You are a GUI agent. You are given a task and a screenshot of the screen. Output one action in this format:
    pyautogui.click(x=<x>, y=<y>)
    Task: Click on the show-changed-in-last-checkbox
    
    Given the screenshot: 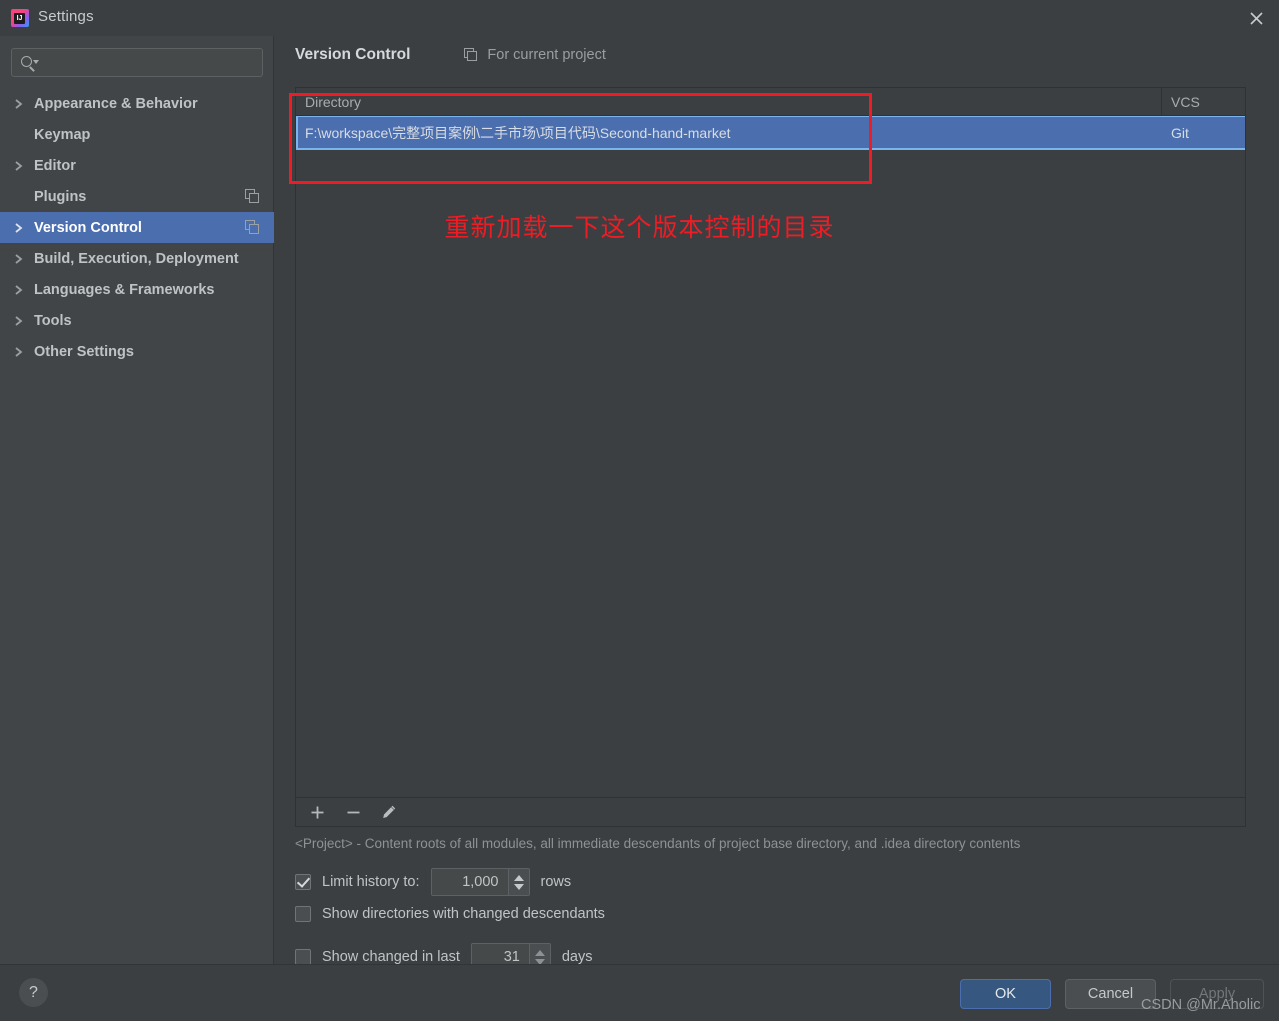 What is the action you would take?
    pyautogui.click(x=303, y=957)
    